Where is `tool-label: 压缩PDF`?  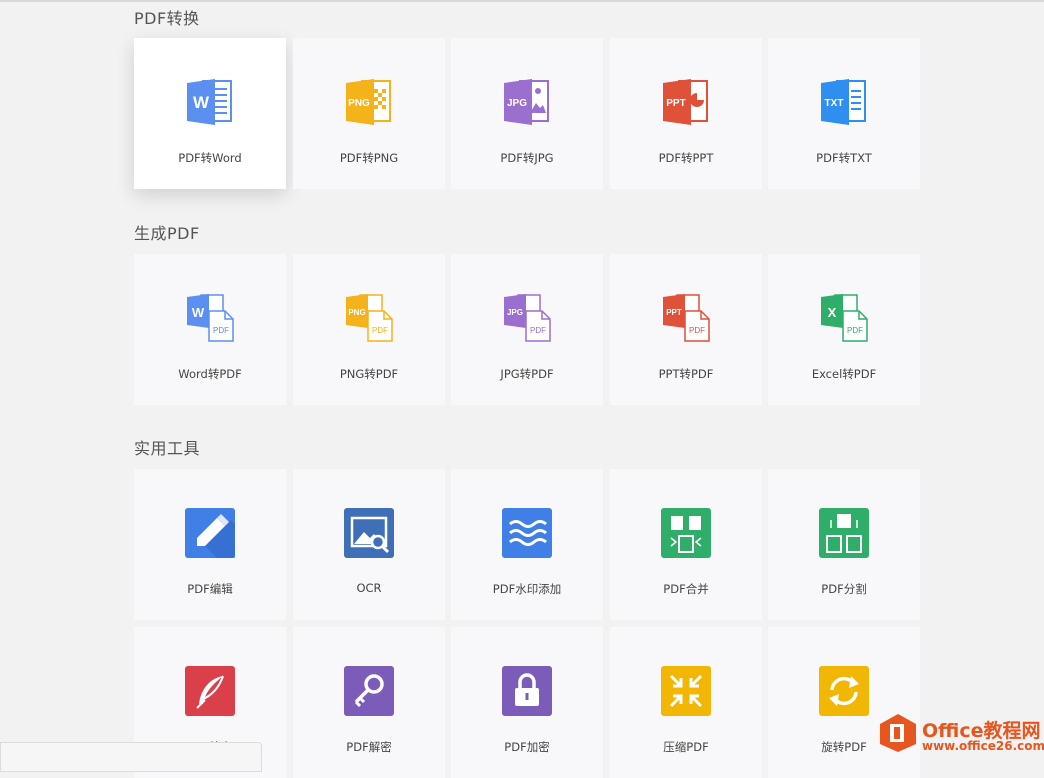
tool-label: 压缩PDF is located at coordinates (686, 747).